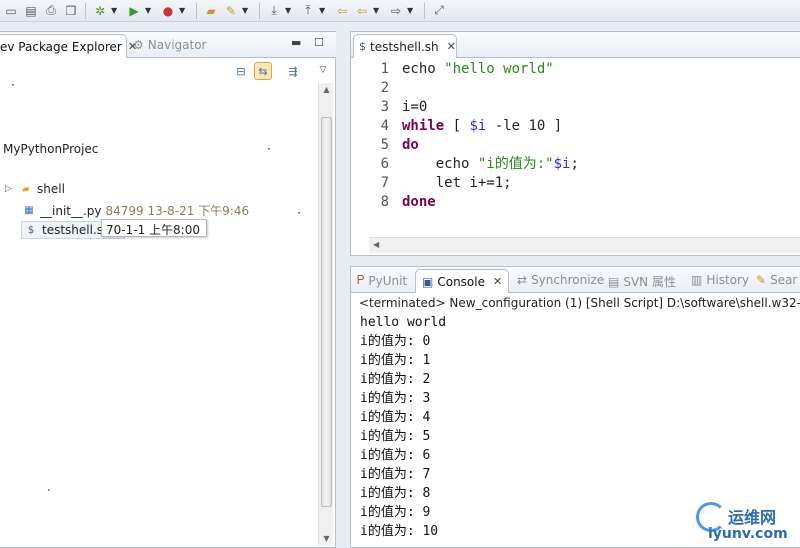 Image resolution: width=800 pixels, height=548 pixels. Describe the element at coordinates (362, 11) in the screenshot. I see `back-icon: ⇦` at that location.